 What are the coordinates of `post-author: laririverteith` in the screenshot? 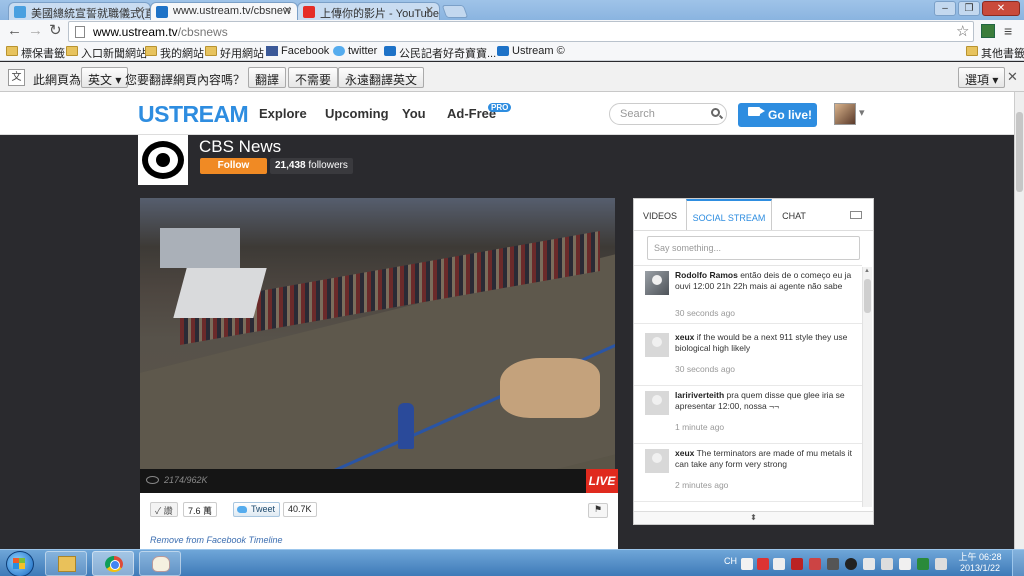 It's located at (699, 395).